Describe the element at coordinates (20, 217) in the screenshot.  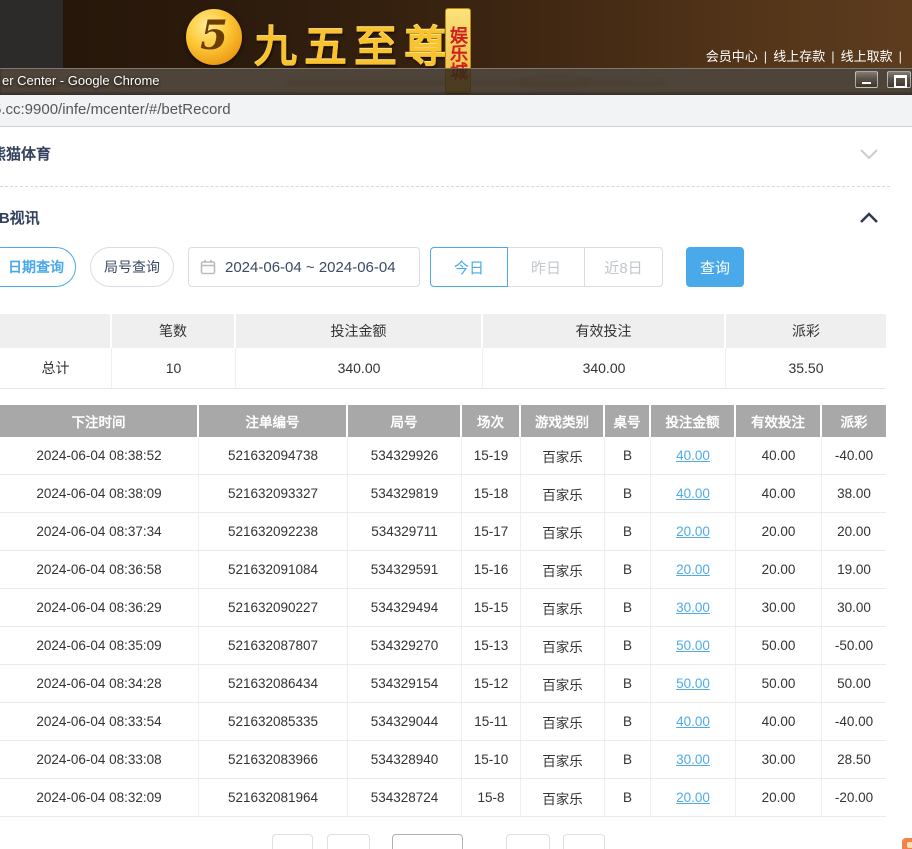
I see `section-bb-video: BB视讯` at that location.